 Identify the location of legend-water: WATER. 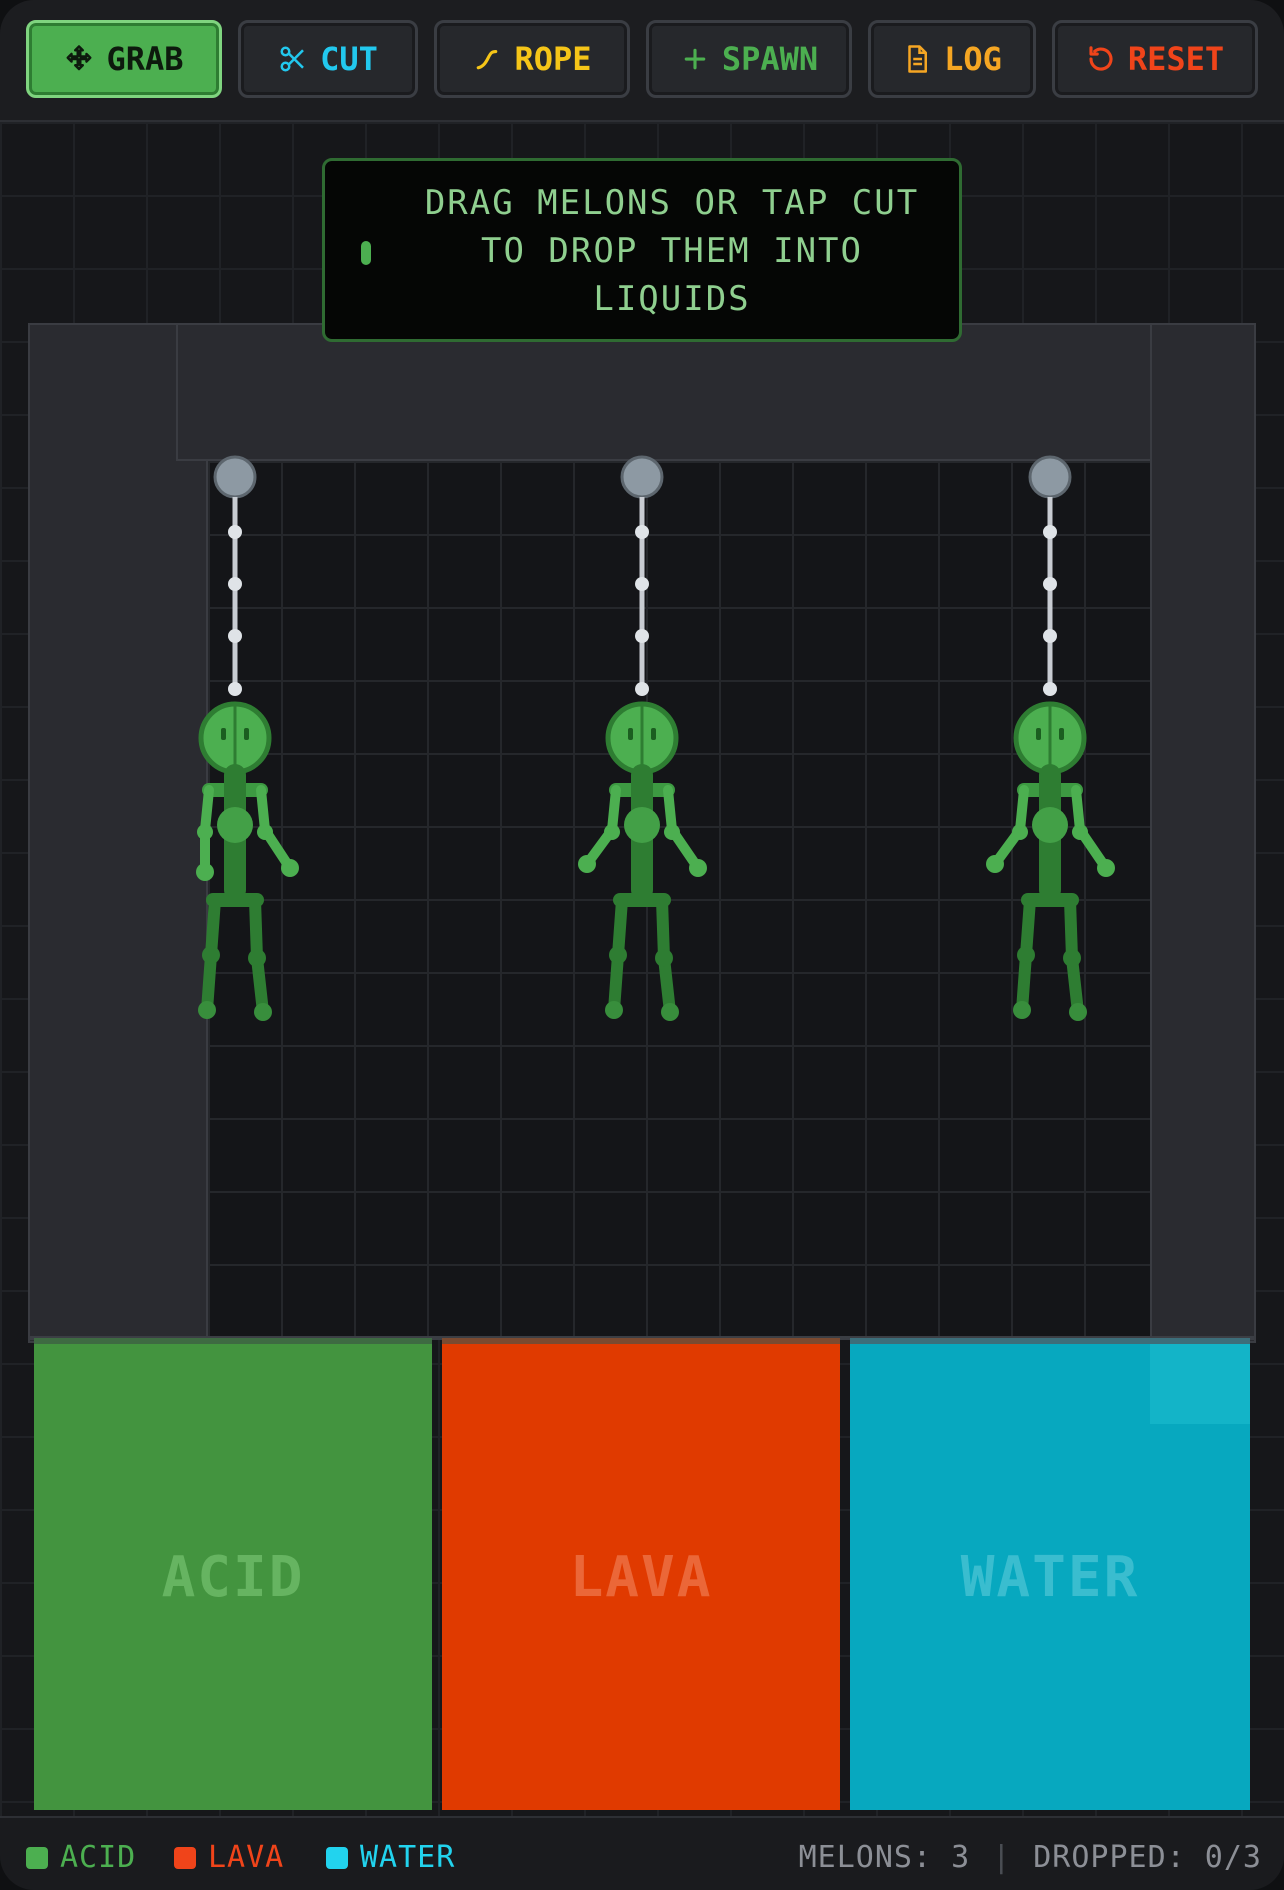
(390, 1857).